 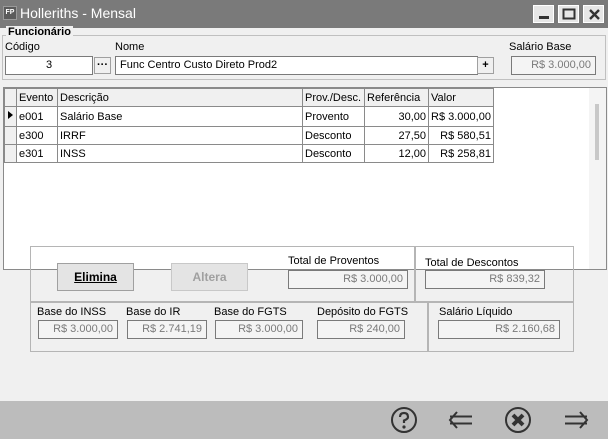 What do you see at coordinates (348, 279) in the screenshot?
I see `total-proventos-field: R$ 3.000,00` at bounding box center [348, 279].